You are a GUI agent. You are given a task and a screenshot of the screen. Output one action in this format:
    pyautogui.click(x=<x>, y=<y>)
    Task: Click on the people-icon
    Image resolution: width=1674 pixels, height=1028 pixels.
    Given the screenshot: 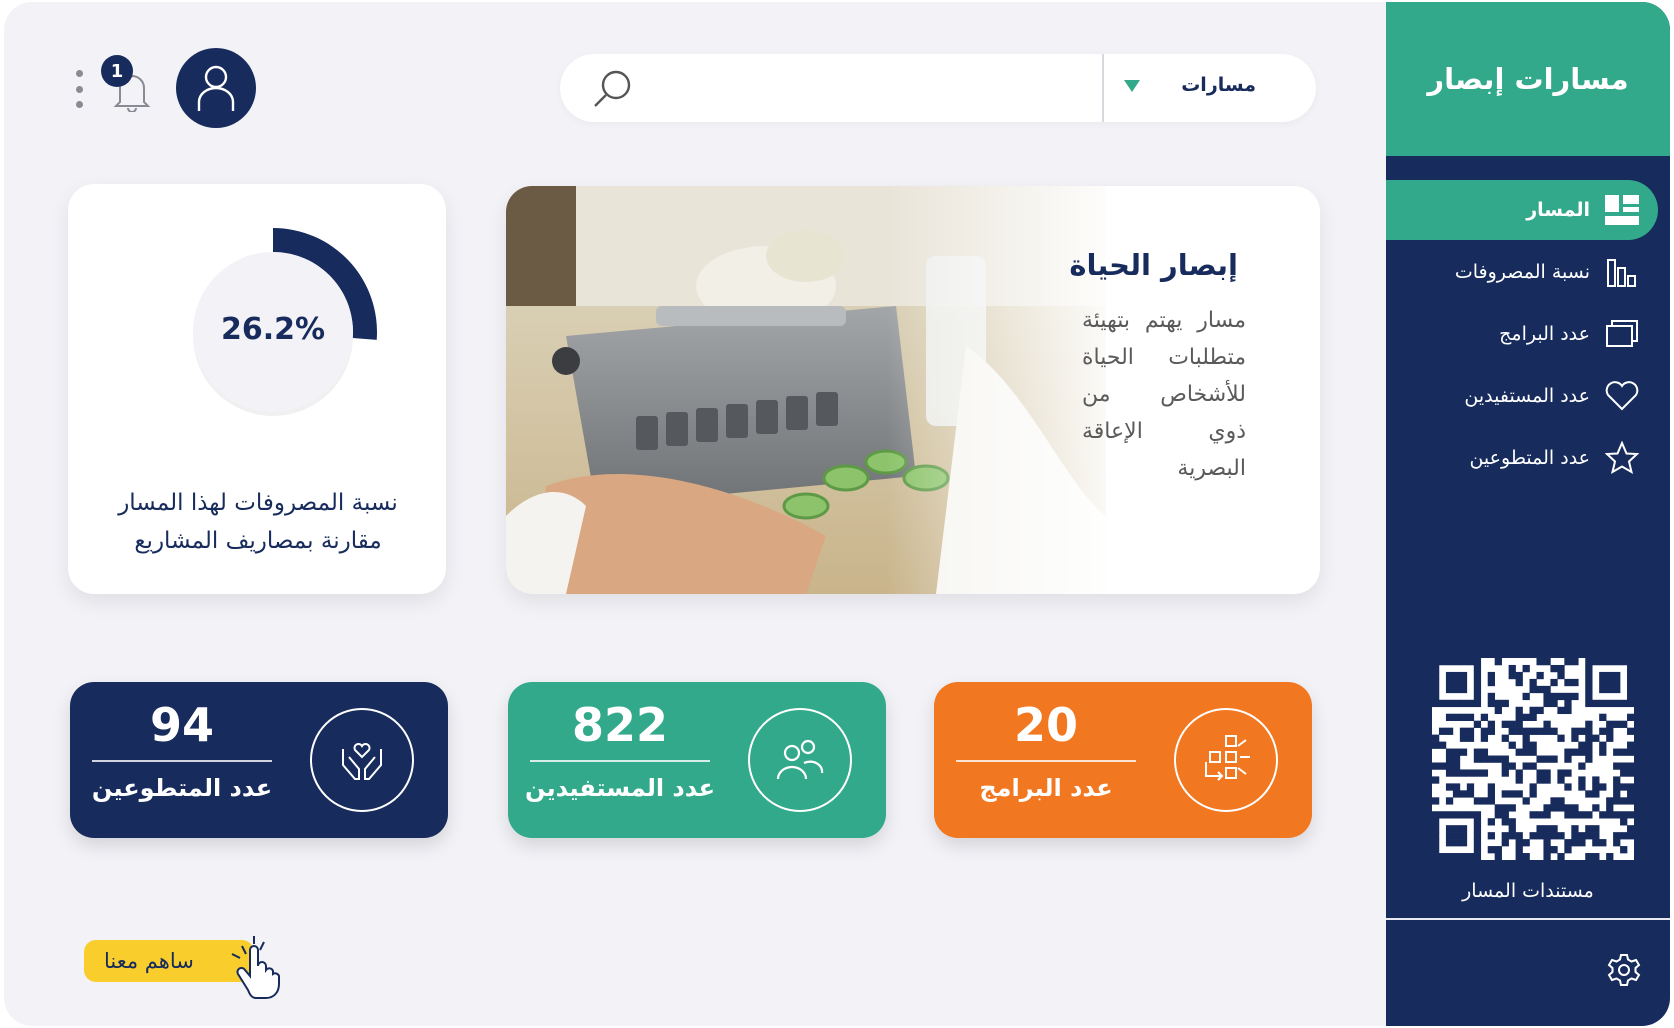 What is the action you would take?
    pyautogui.click(x=800, y=760)
    